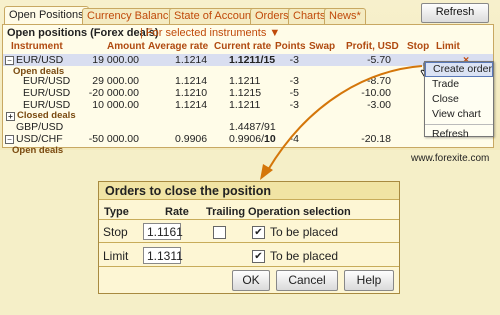  I want to click on cell-average-rate: 1.1210, so click(191, 93).